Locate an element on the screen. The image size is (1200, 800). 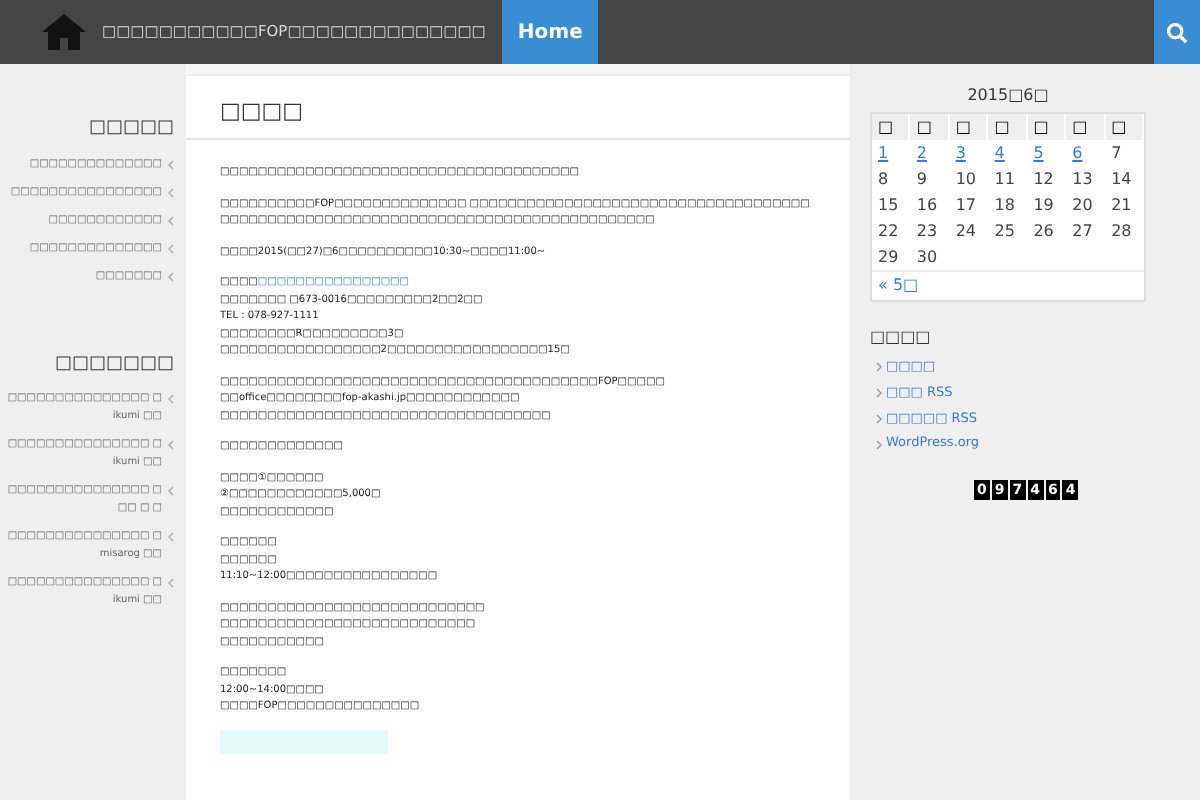
date-cell-text: 8 is located at coordinates (883, 180).